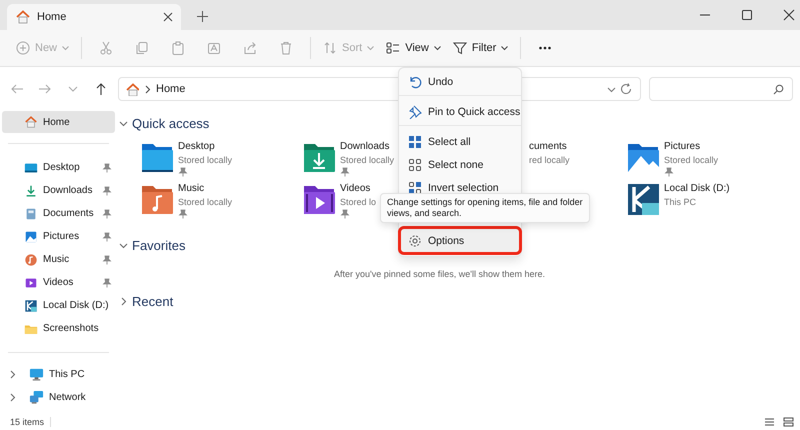 This screenshot has height=430, width=800. Describe the element at coordinates (152, 245) in the screenshot. I see `section-header: Favorites` at that location.